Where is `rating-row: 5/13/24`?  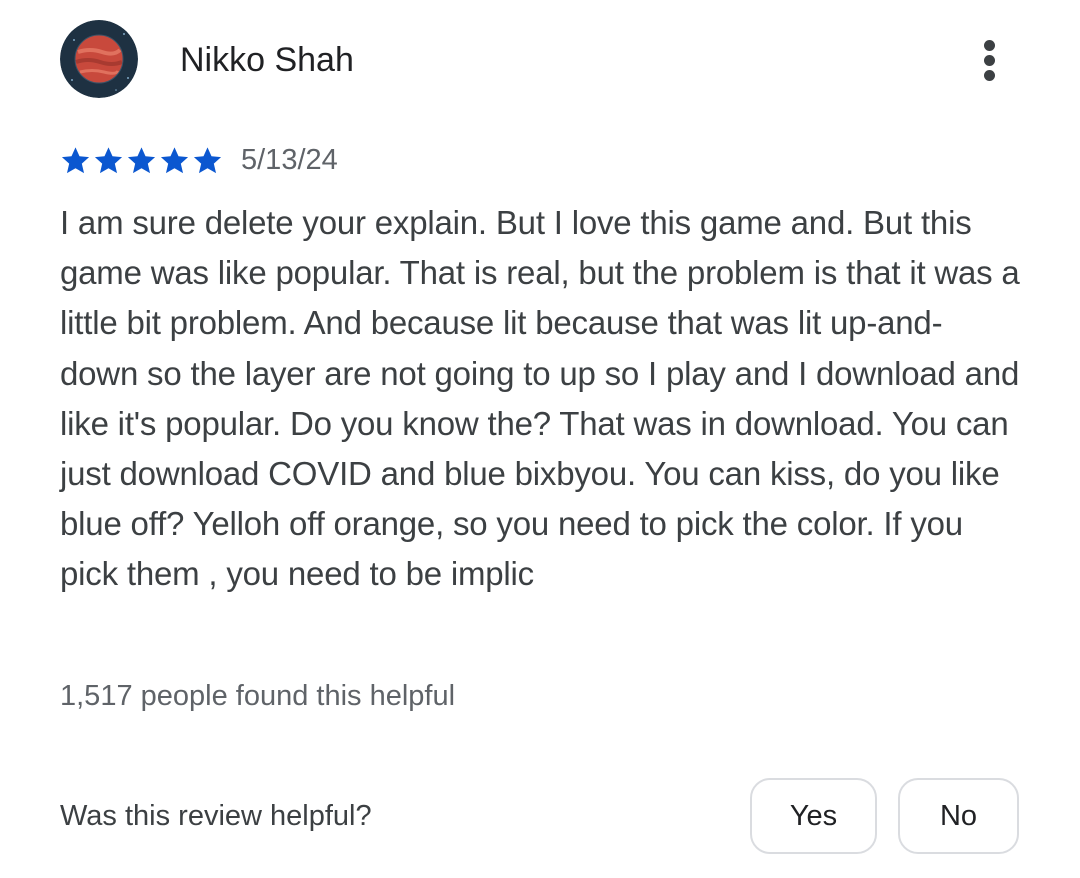 rating-row: 5/13/24 is located at coordinates (199, 160).